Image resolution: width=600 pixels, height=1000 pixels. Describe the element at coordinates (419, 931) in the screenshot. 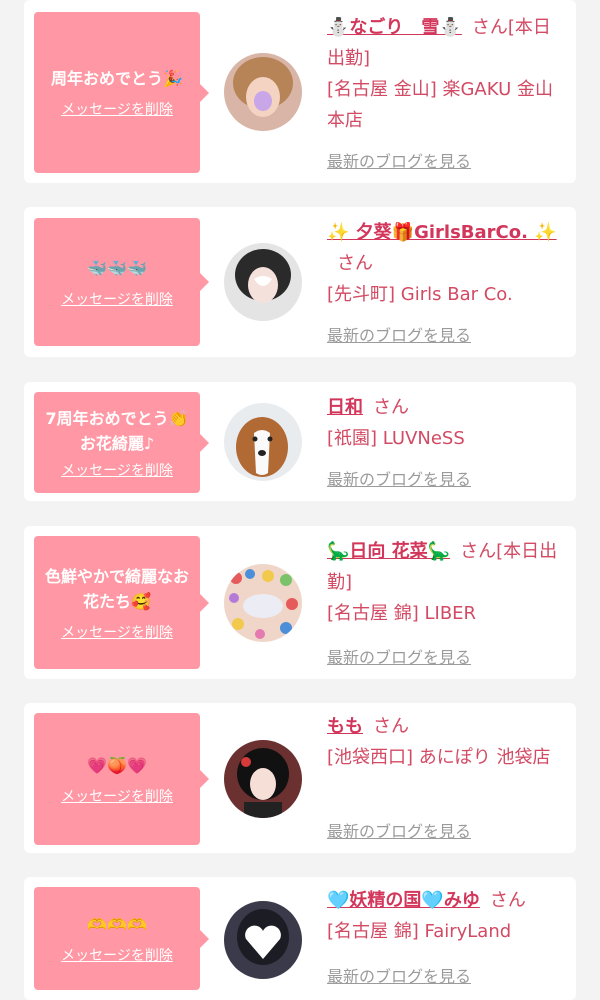

I see `shop-name: [名古屋 錦] FairyLand` at that location.